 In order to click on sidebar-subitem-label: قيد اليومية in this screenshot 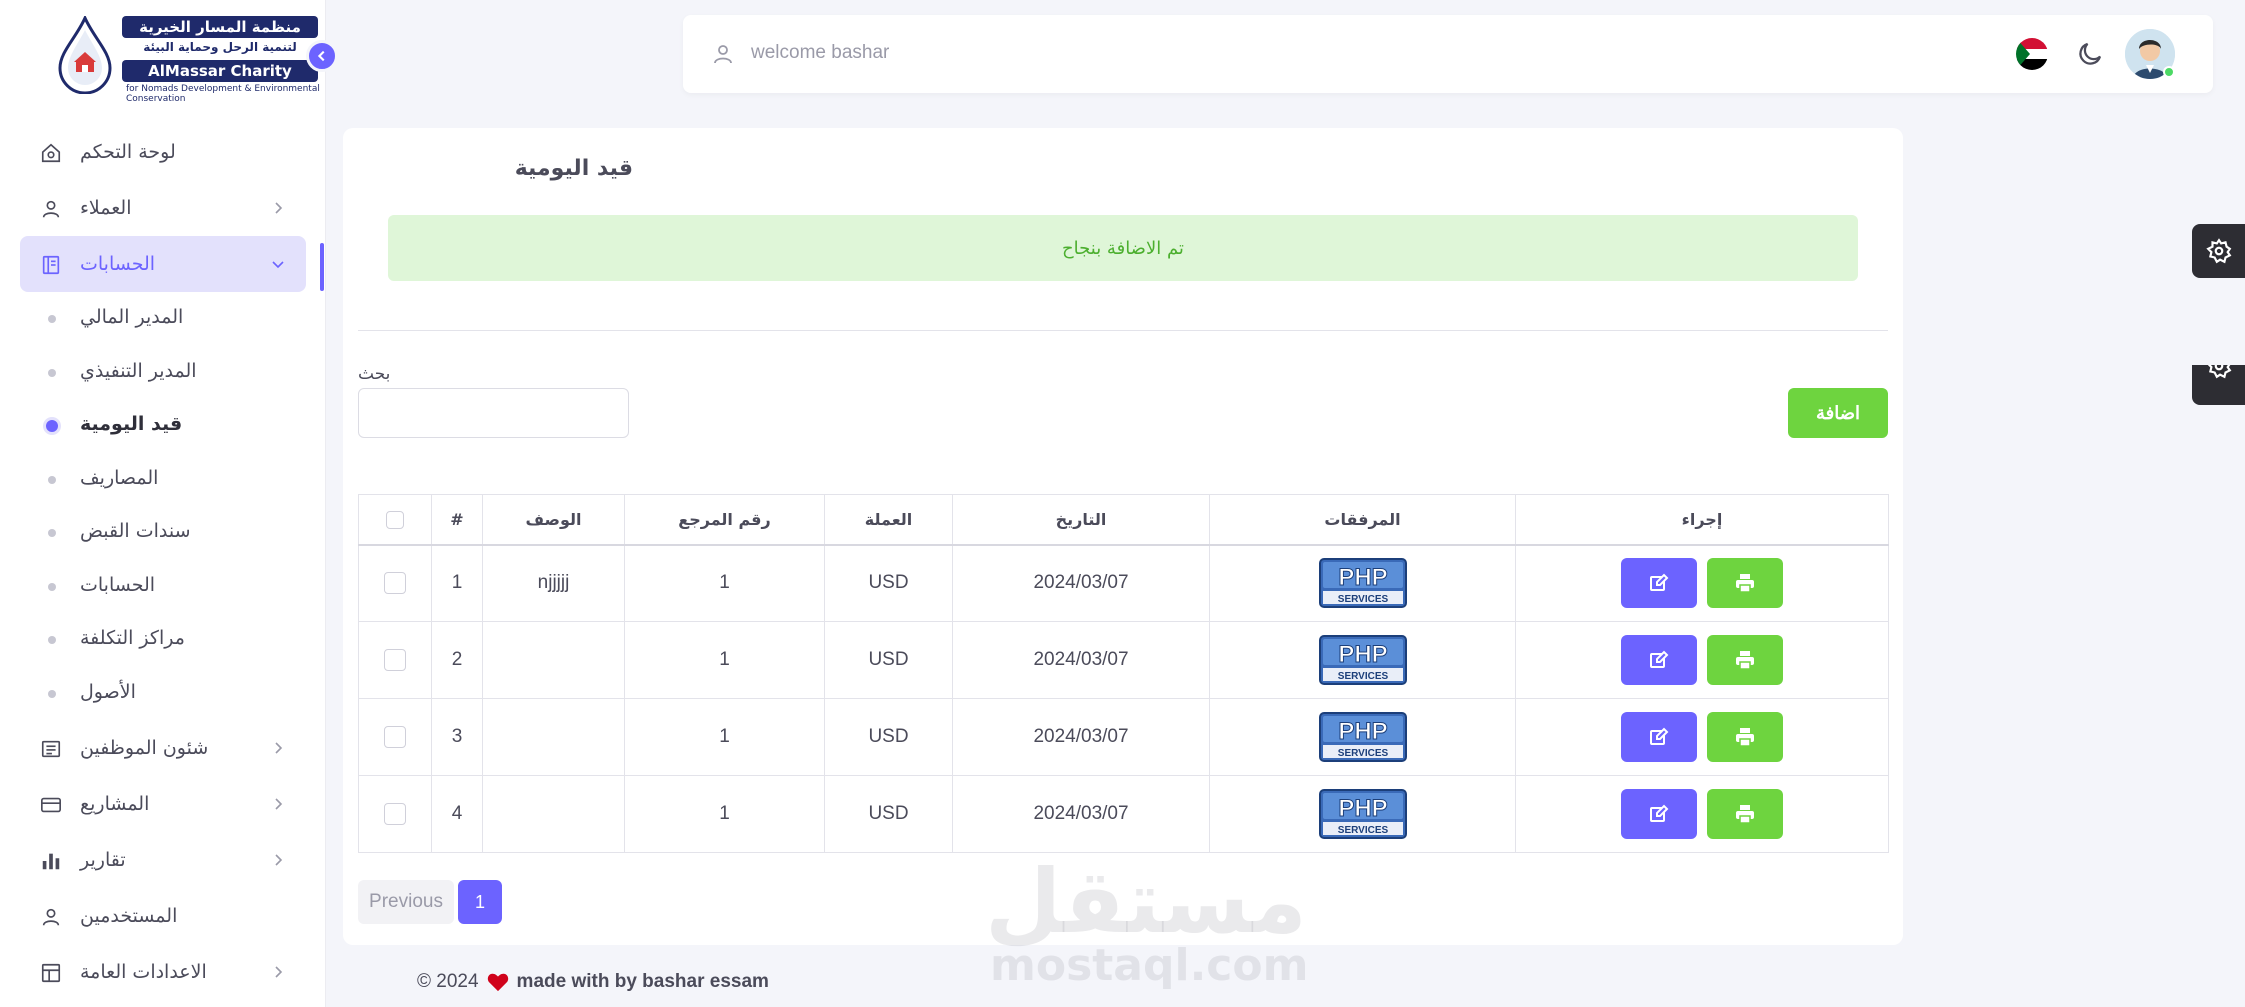, I will do `click(131, 424)`.